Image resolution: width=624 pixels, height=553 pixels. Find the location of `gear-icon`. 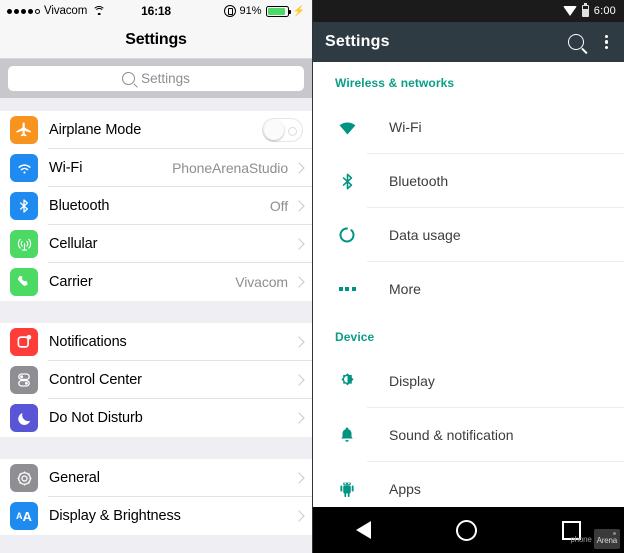

gear-icon is located at coordinates (24, 478).